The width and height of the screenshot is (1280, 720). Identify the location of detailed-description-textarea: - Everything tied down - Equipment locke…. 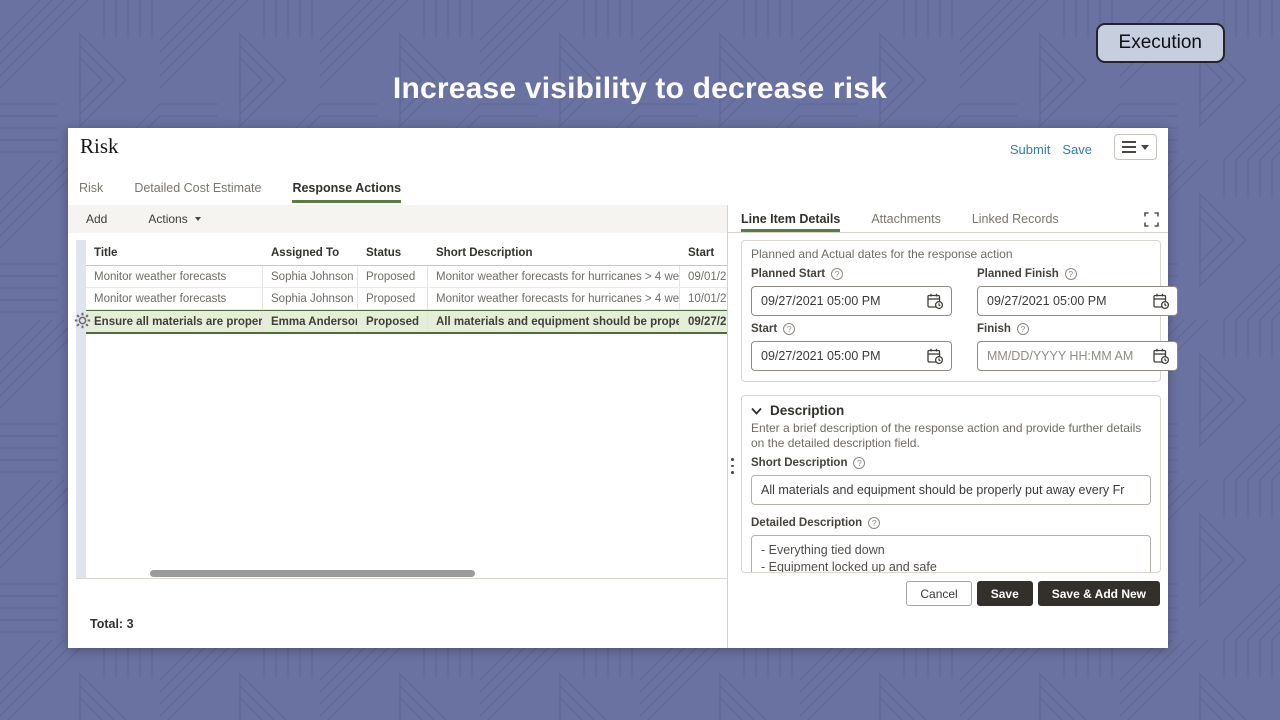
(951, 554).